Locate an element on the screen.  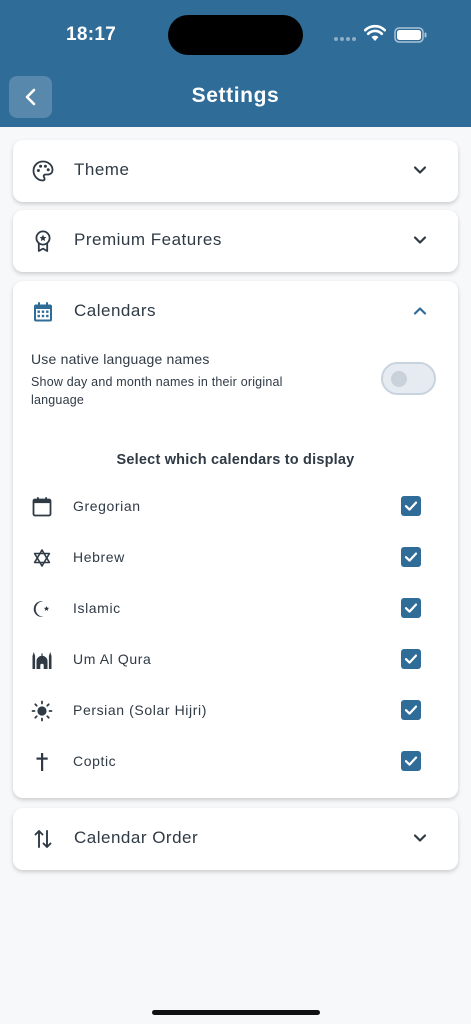
calendar-icon is located at coordinates (42, 507).